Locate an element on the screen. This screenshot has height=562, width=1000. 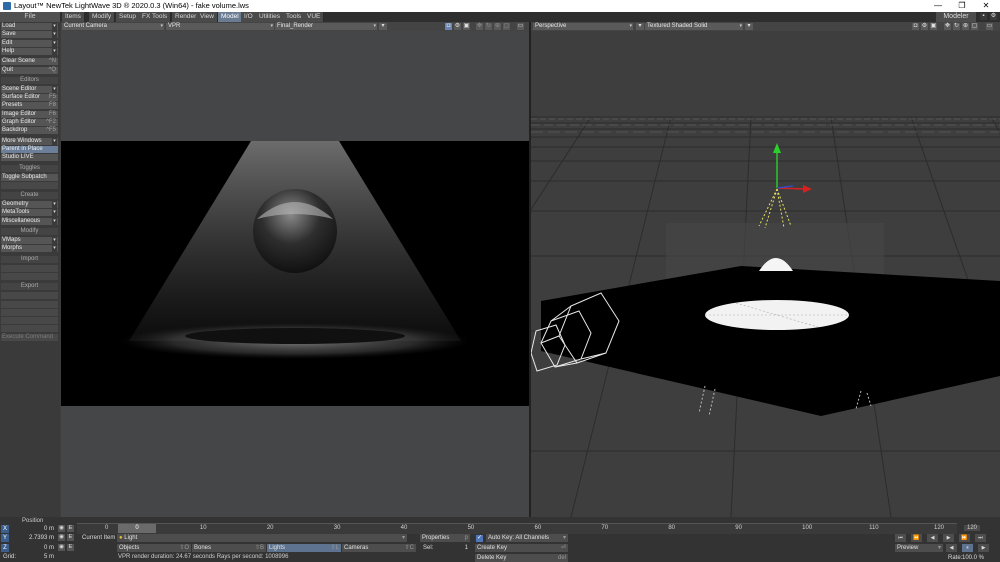
z-envelope-button: E is located at coordinates (70, 547).